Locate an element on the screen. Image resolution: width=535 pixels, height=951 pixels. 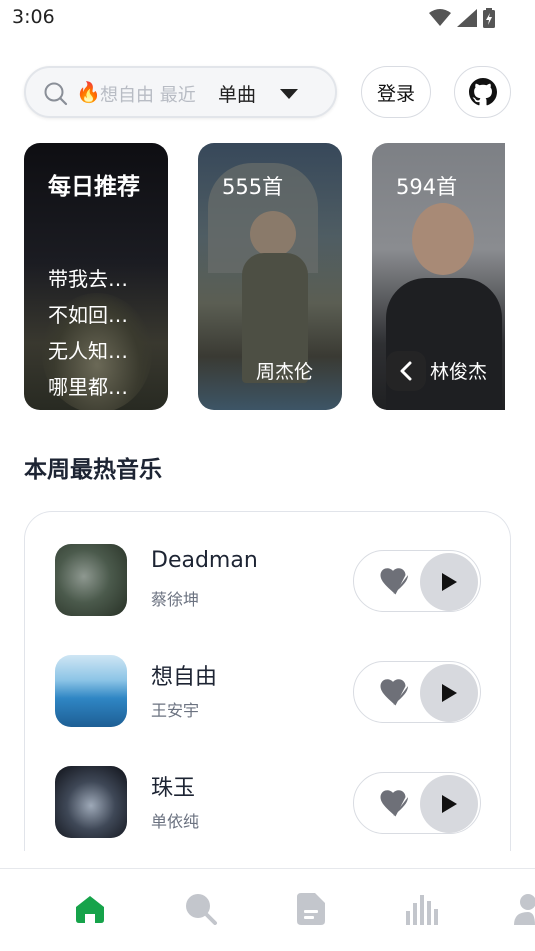
login-button: 登录 is located at coordinates (396, 92).